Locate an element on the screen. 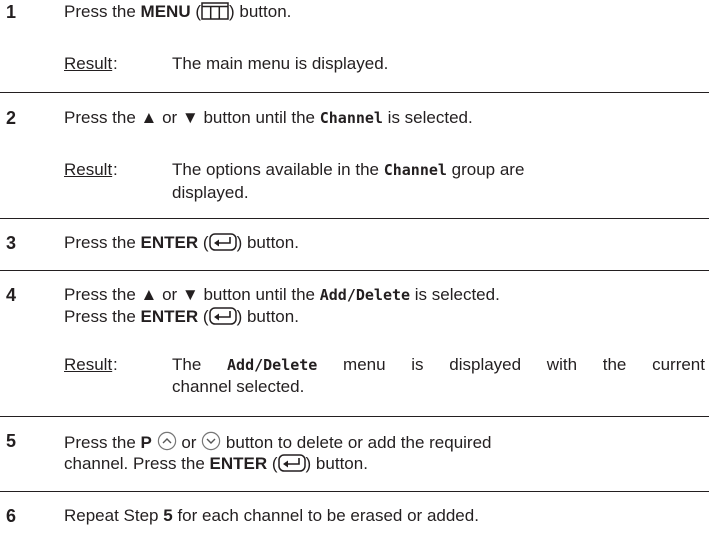 The height and width of the screenshot is (536, 709). down-circle-icon is located at coordinates (211, 443).